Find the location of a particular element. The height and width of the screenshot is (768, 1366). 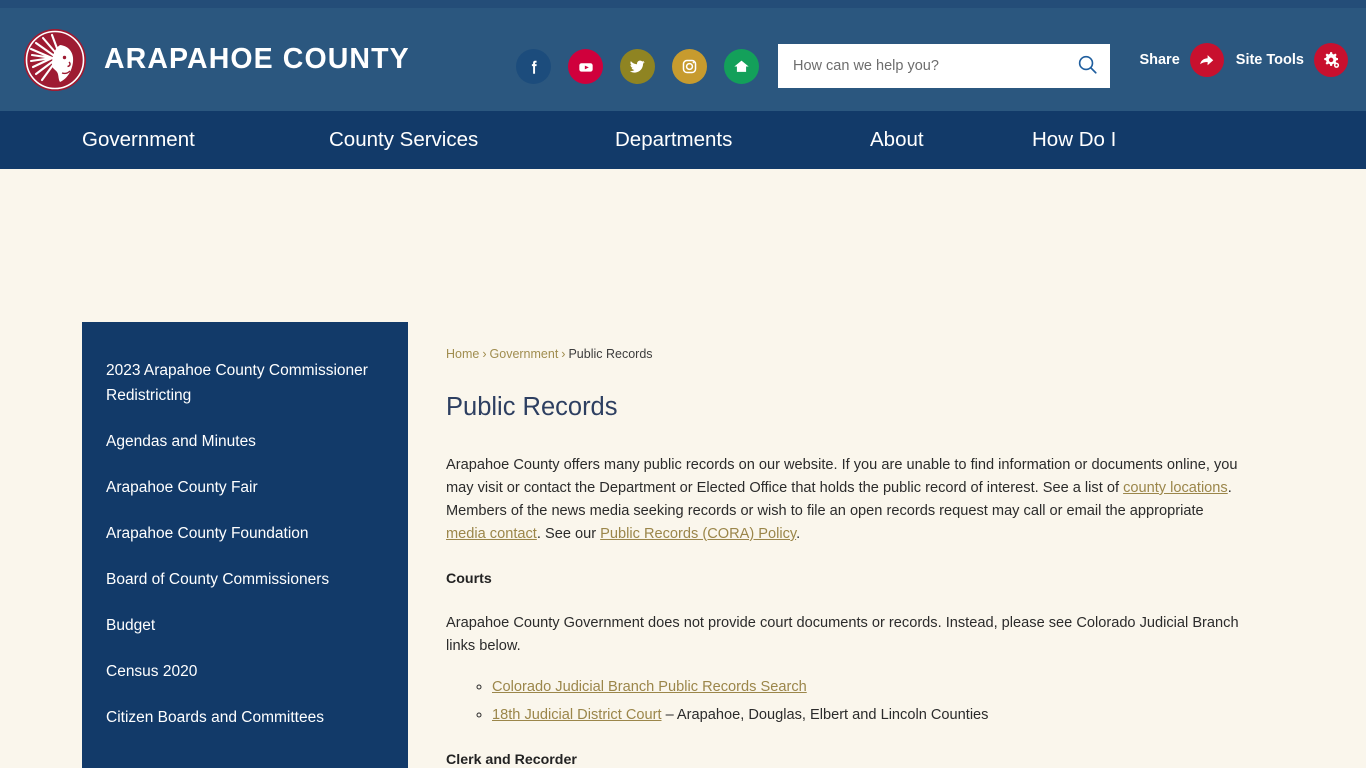

sidebar-item-agendas-and-minutes: Agendas and Minutes is located at coordinates (245, 442).